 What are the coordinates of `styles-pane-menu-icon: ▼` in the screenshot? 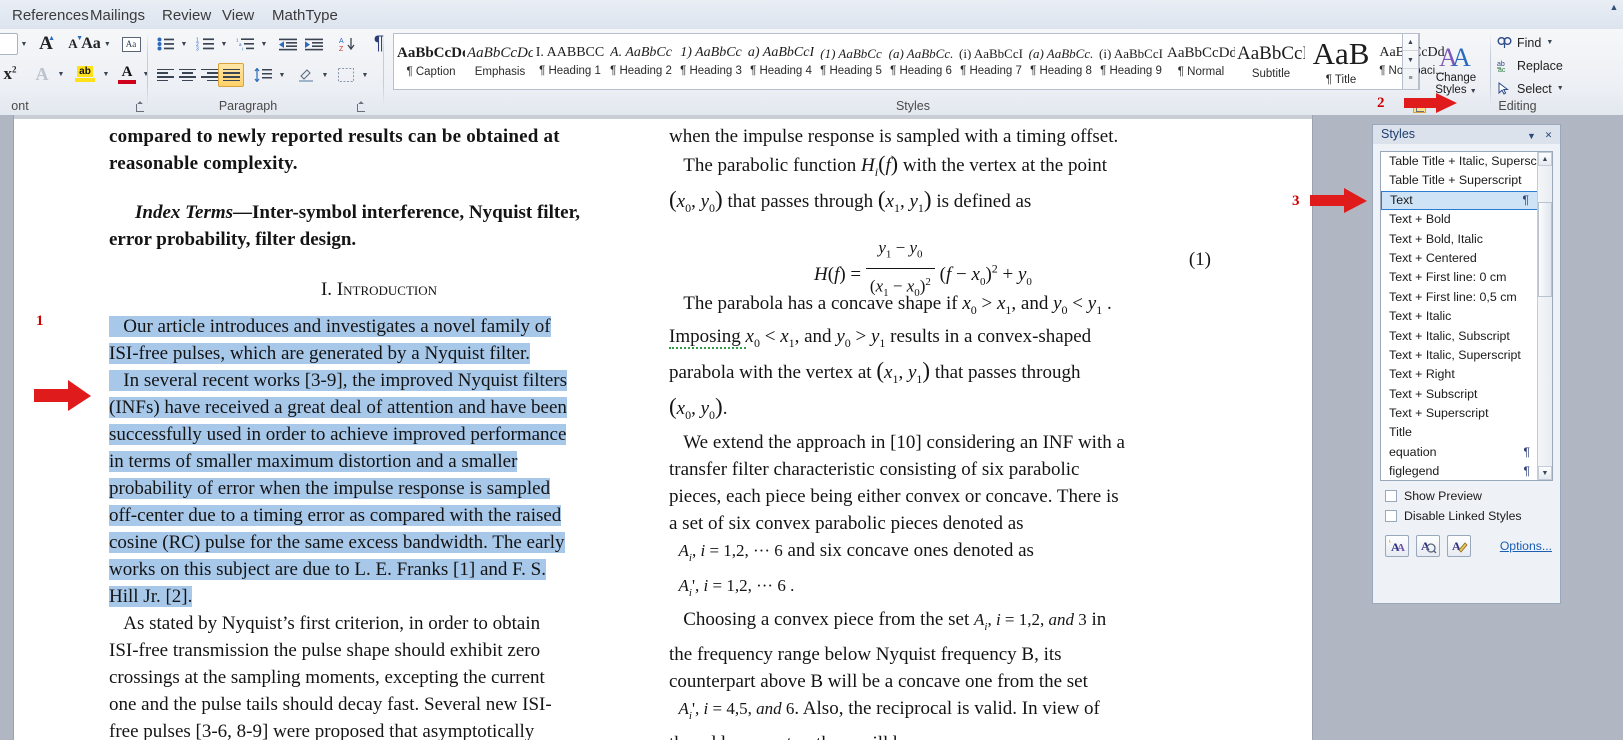 It's located at (1531, 135).